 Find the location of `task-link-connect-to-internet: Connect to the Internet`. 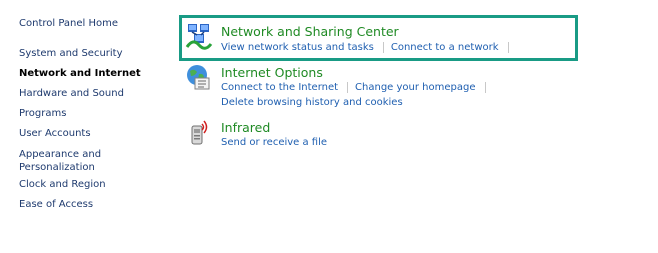

task-link-connect-to-internet: Connect to the Internet is located at coordinates (279, 87).